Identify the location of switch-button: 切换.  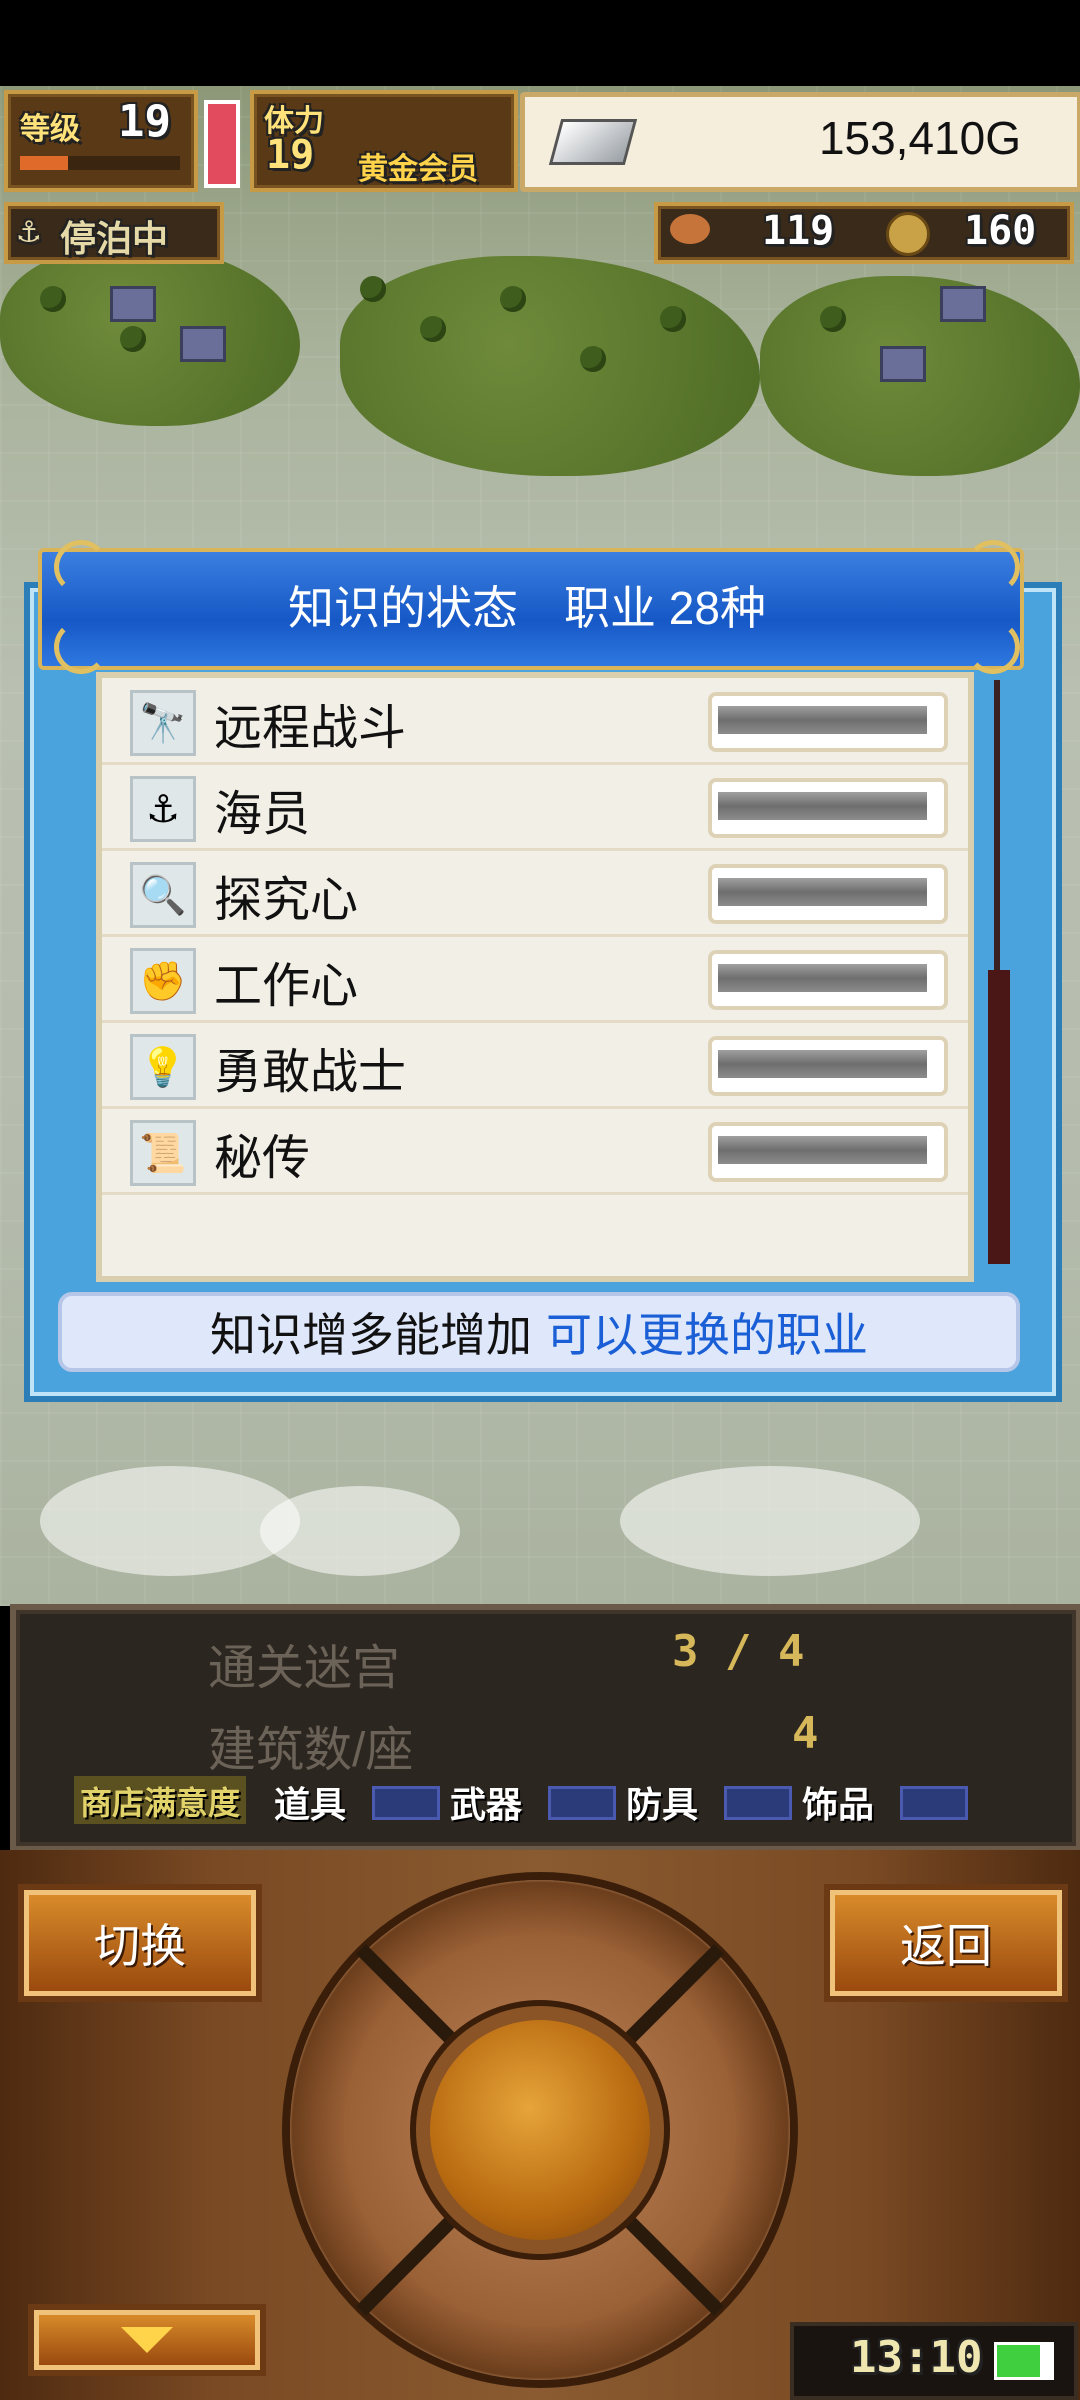
(140, 1943).